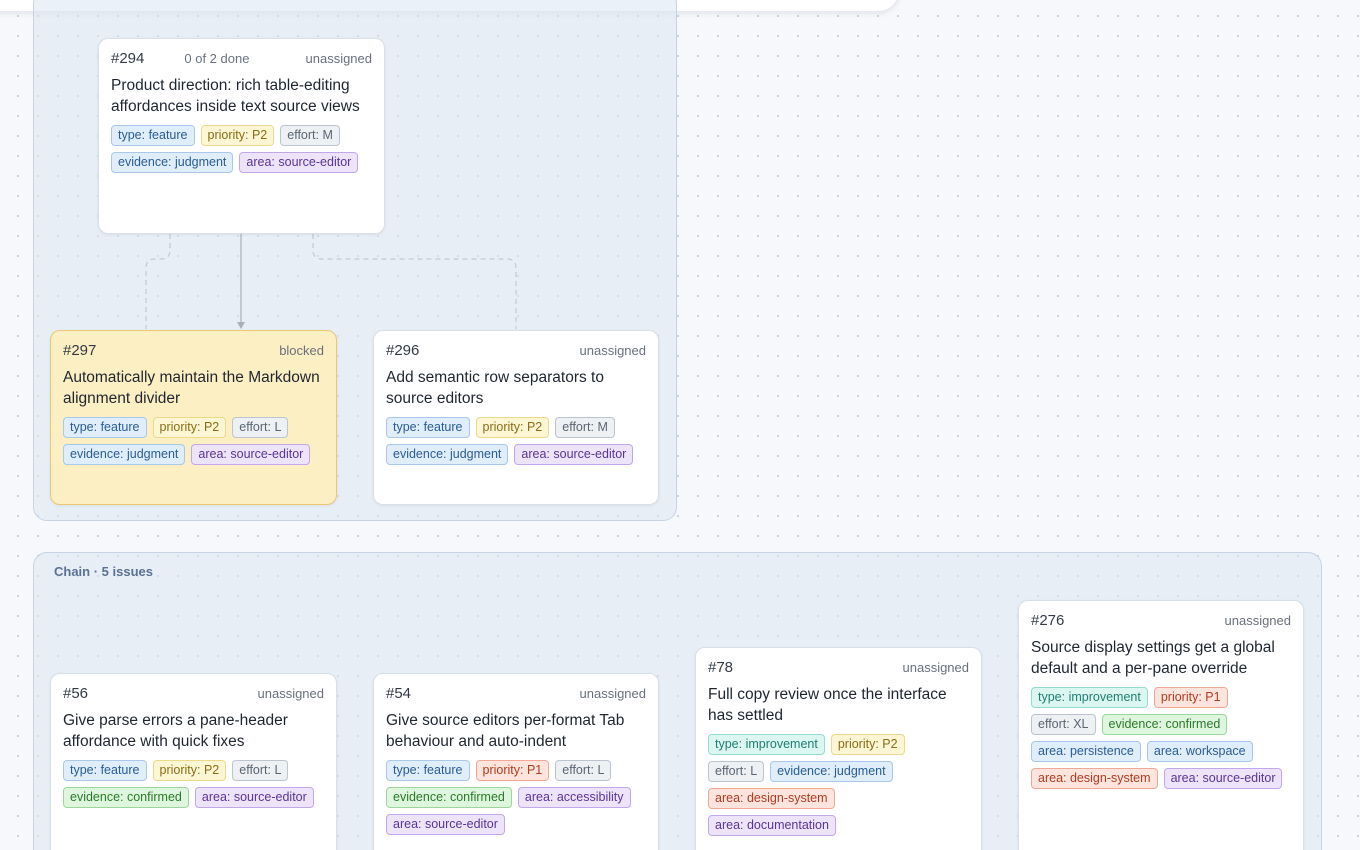 This screenshot has width=1360, height=850. Describe the element at coordinates (403, 350) in the screenshot. I see `issue-id: #296` at that location.